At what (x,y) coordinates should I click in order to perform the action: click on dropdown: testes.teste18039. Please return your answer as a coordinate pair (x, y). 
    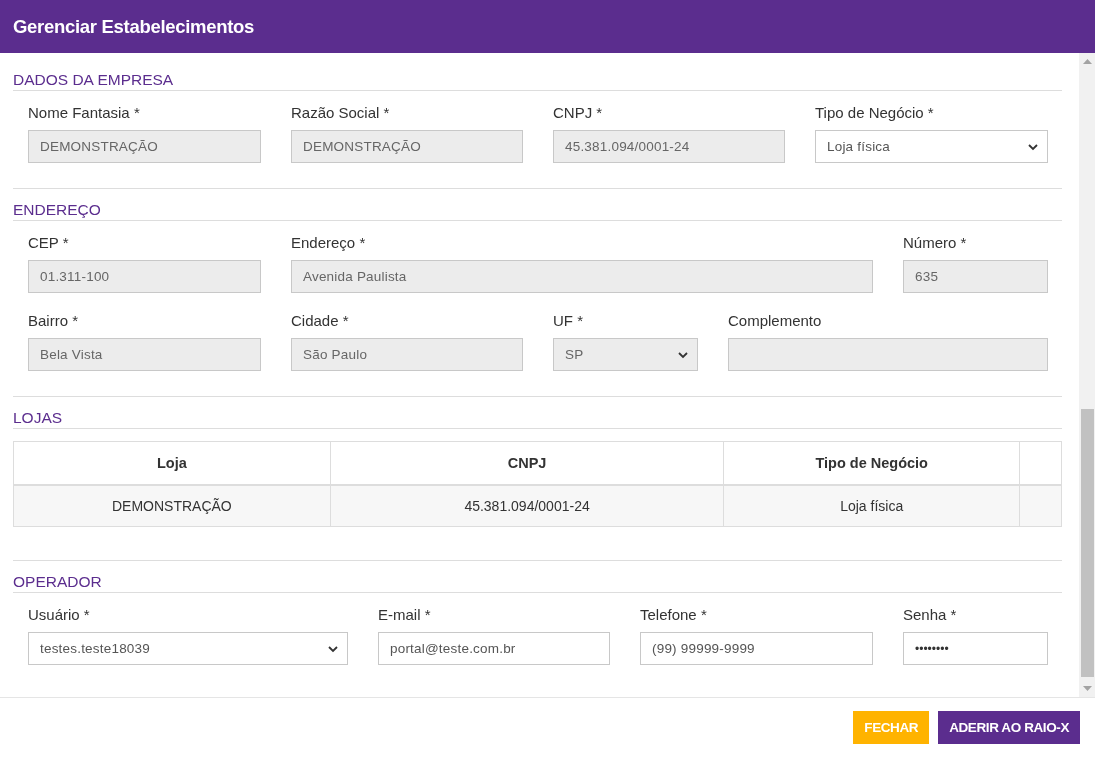
    Looking at the image, I should click on (188, 648).